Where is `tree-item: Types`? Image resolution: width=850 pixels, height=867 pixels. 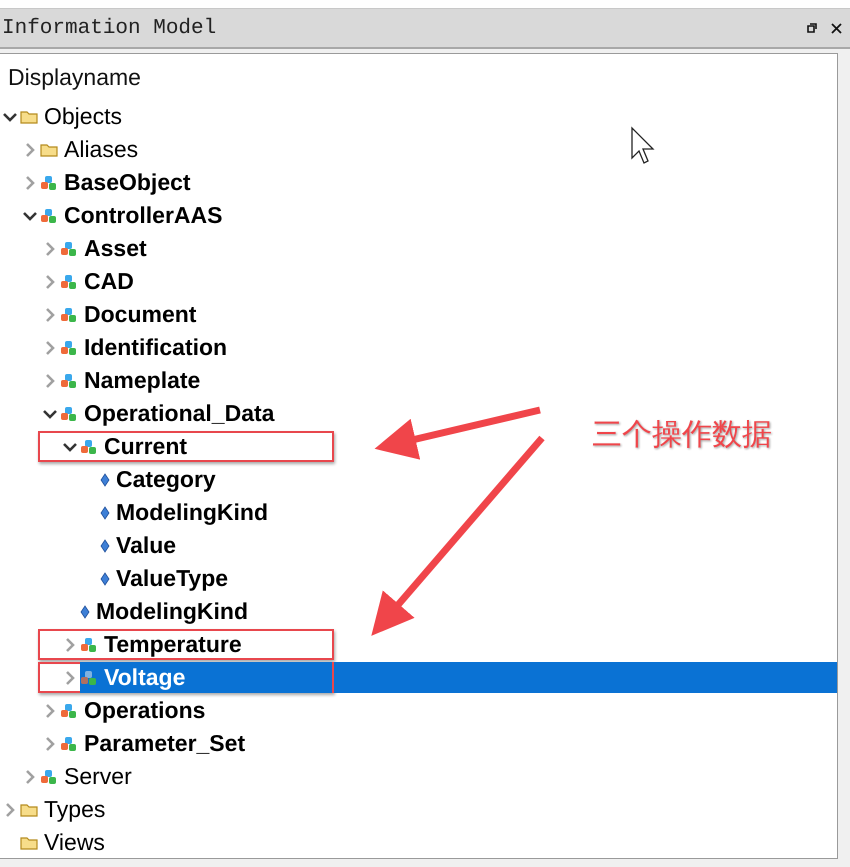 tree-item: Types is located at coordinates (66, 809).